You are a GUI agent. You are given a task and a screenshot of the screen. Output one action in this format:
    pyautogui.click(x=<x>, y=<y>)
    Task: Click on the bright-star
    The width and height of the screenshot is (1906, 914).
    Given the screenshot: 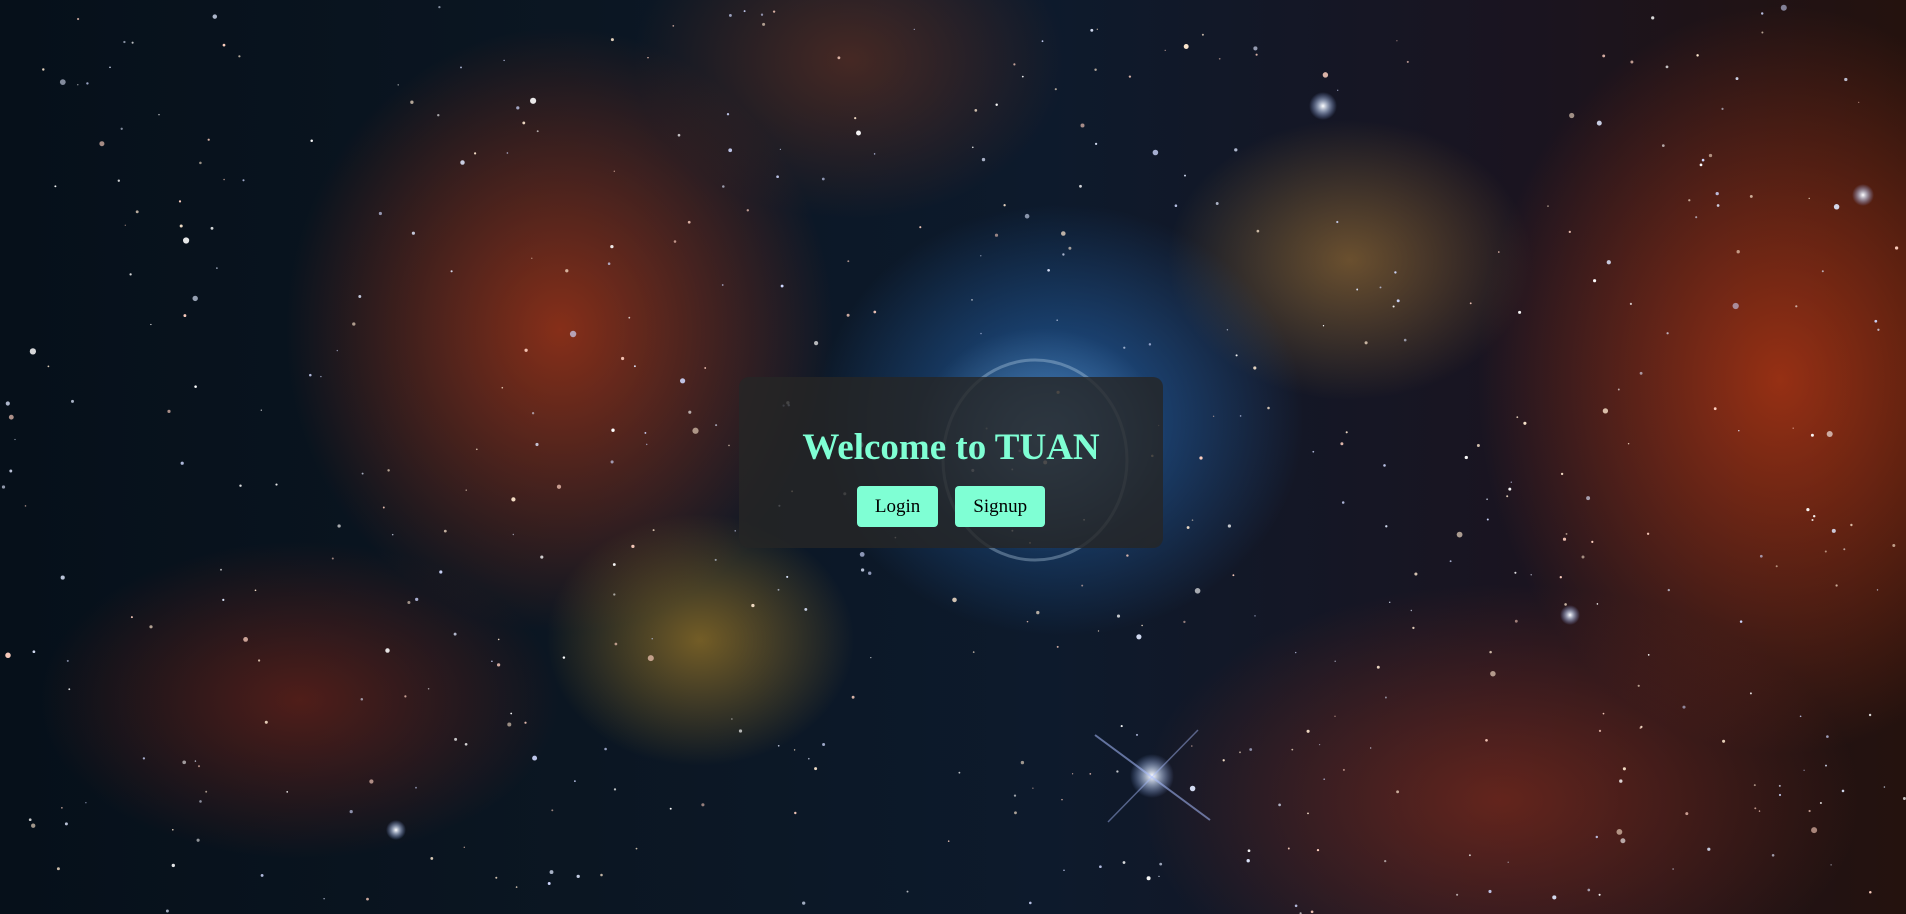 What is the action you would take?
    pyautogui.click(x=1152, y=776)
    